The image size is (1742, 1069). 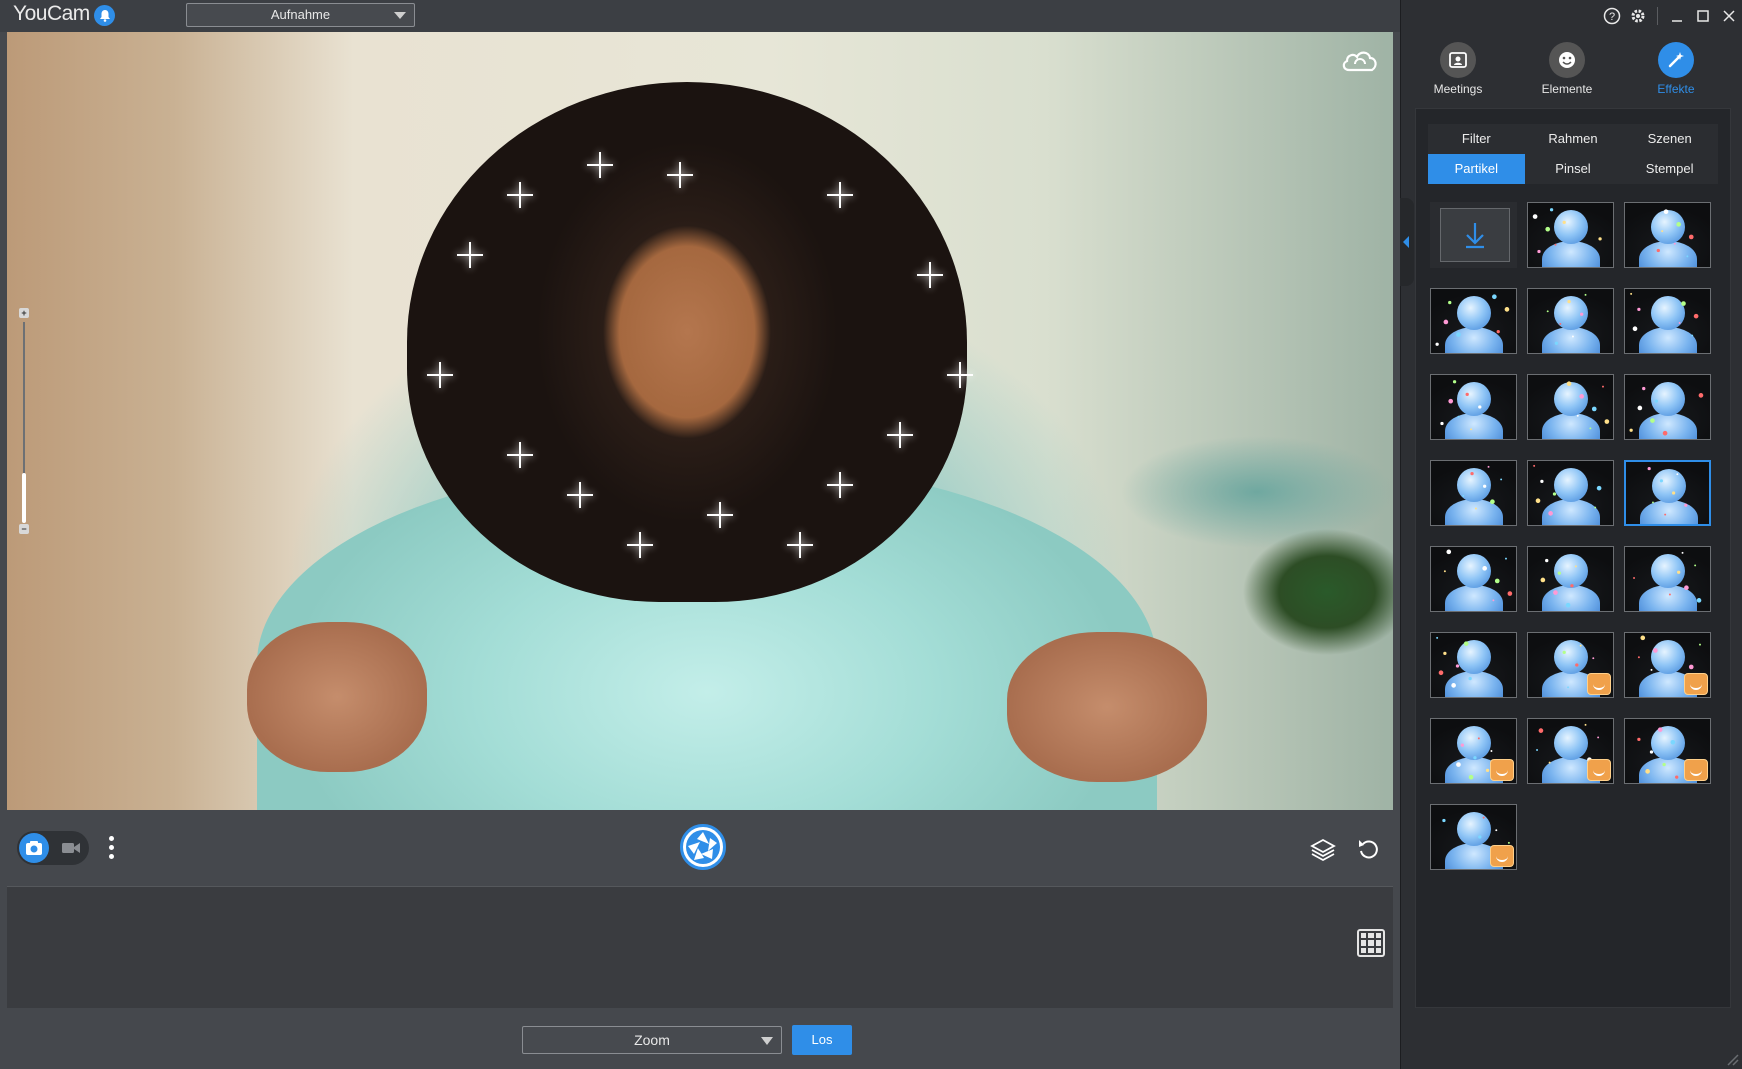 What do you see at coordinates (703, 847) in the screenshot?
I see `shutter-button` at bounding box center [703, 847].